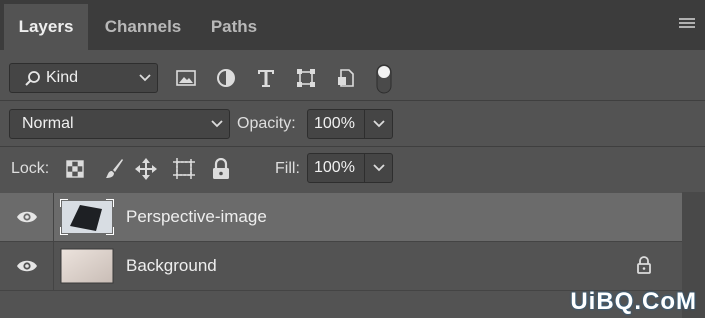 The width and height of the screenshot is (705, 318). What do you see at coordinates (184, 169) in the screenshot?
I see `lock-artboard-icon` at bounding box center [184, 169].